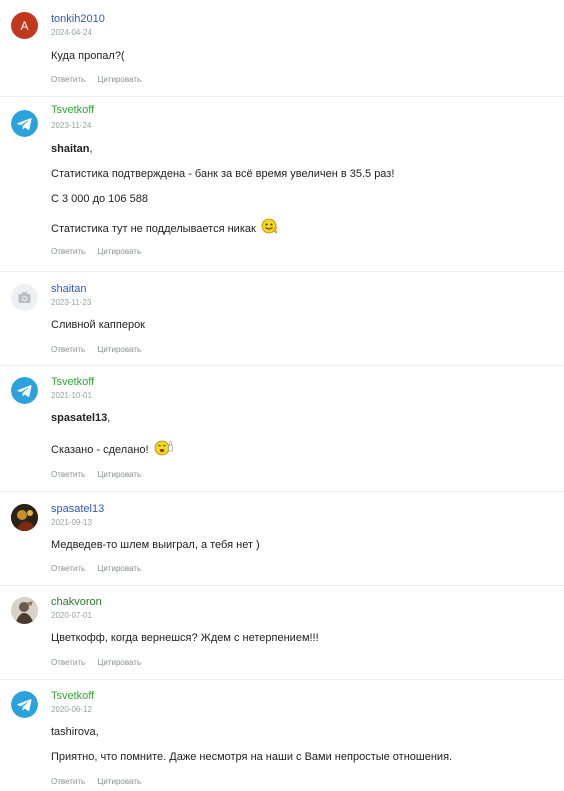  Describe the element at coordinates (98, 325) in the screenshot. I see `comment-text: Сливной капперок` at that location.